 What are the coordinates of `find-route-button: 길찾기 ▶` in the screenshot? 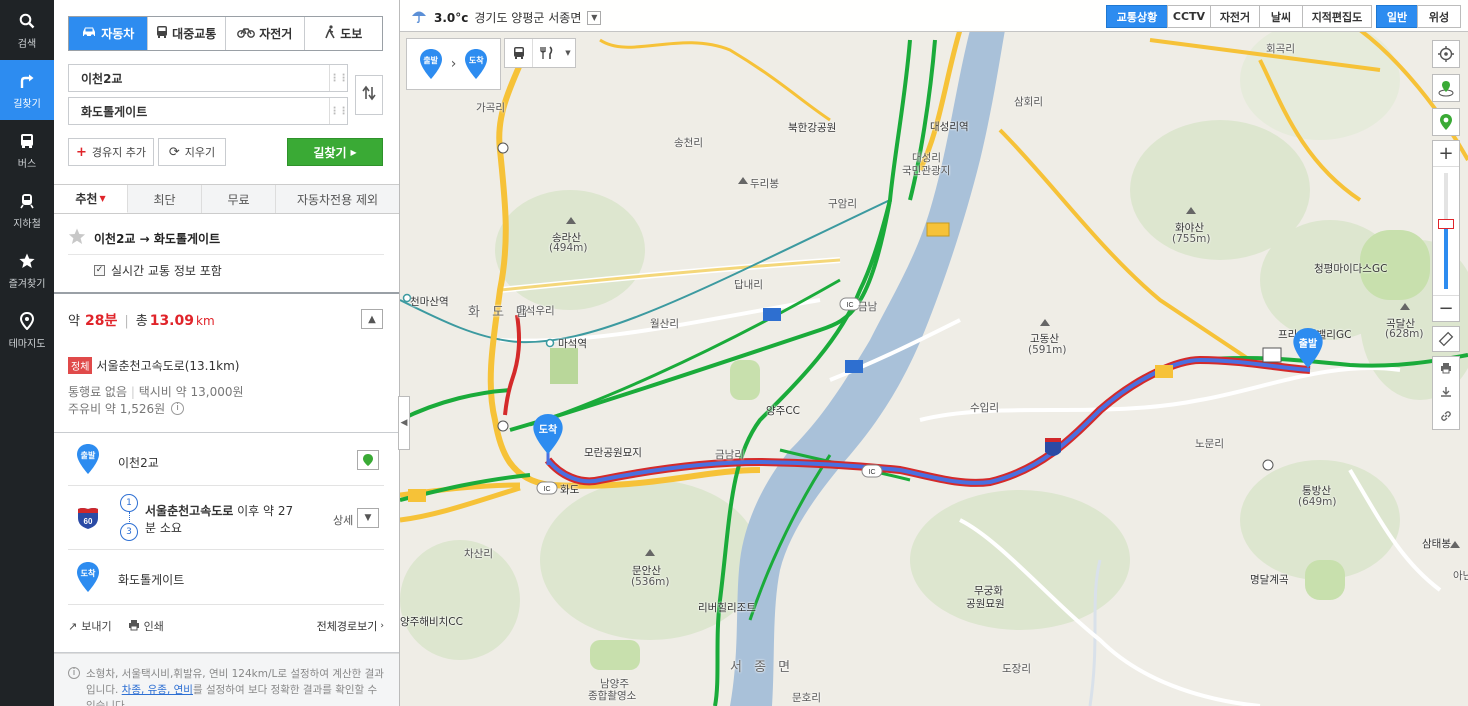 It's located at (335, 152).